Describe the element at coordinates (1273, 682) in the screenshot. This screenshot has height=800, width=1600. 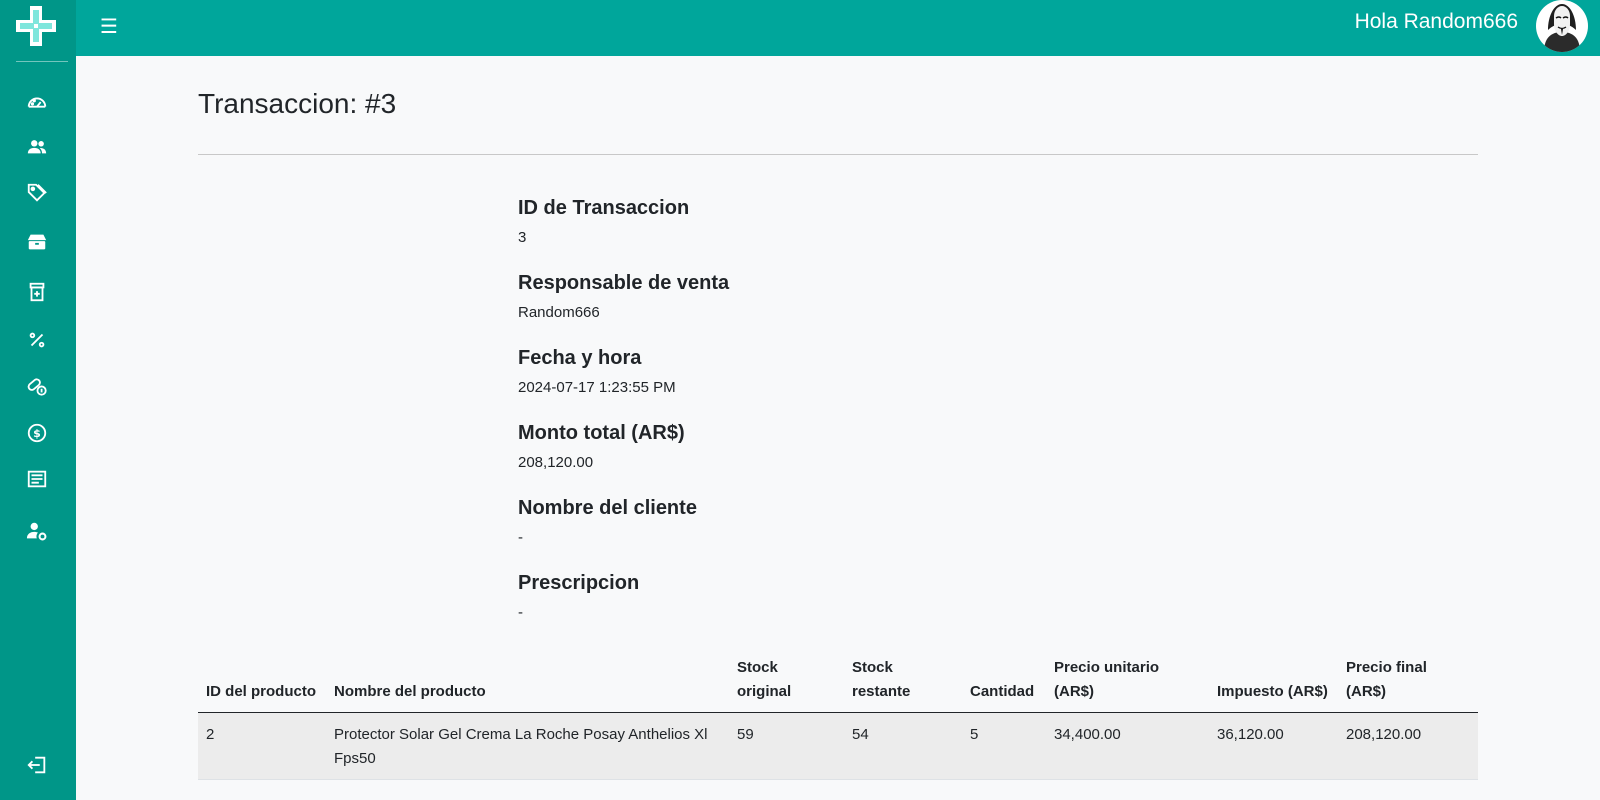
I see `column-header: Impuesto (AR$)` at that location.